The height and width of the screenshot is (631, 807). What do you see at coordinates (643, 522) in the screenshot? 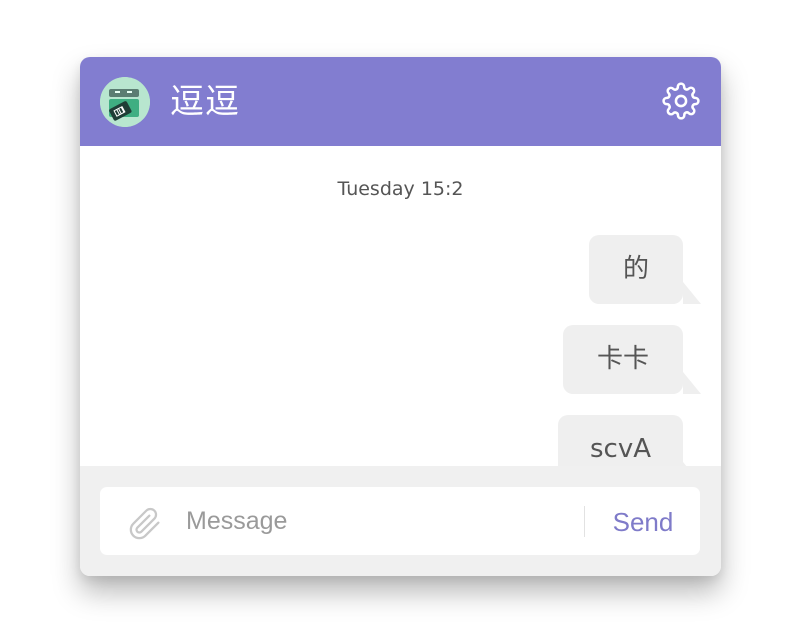
I see `send-button: Send` at bounding box center [643, 522].